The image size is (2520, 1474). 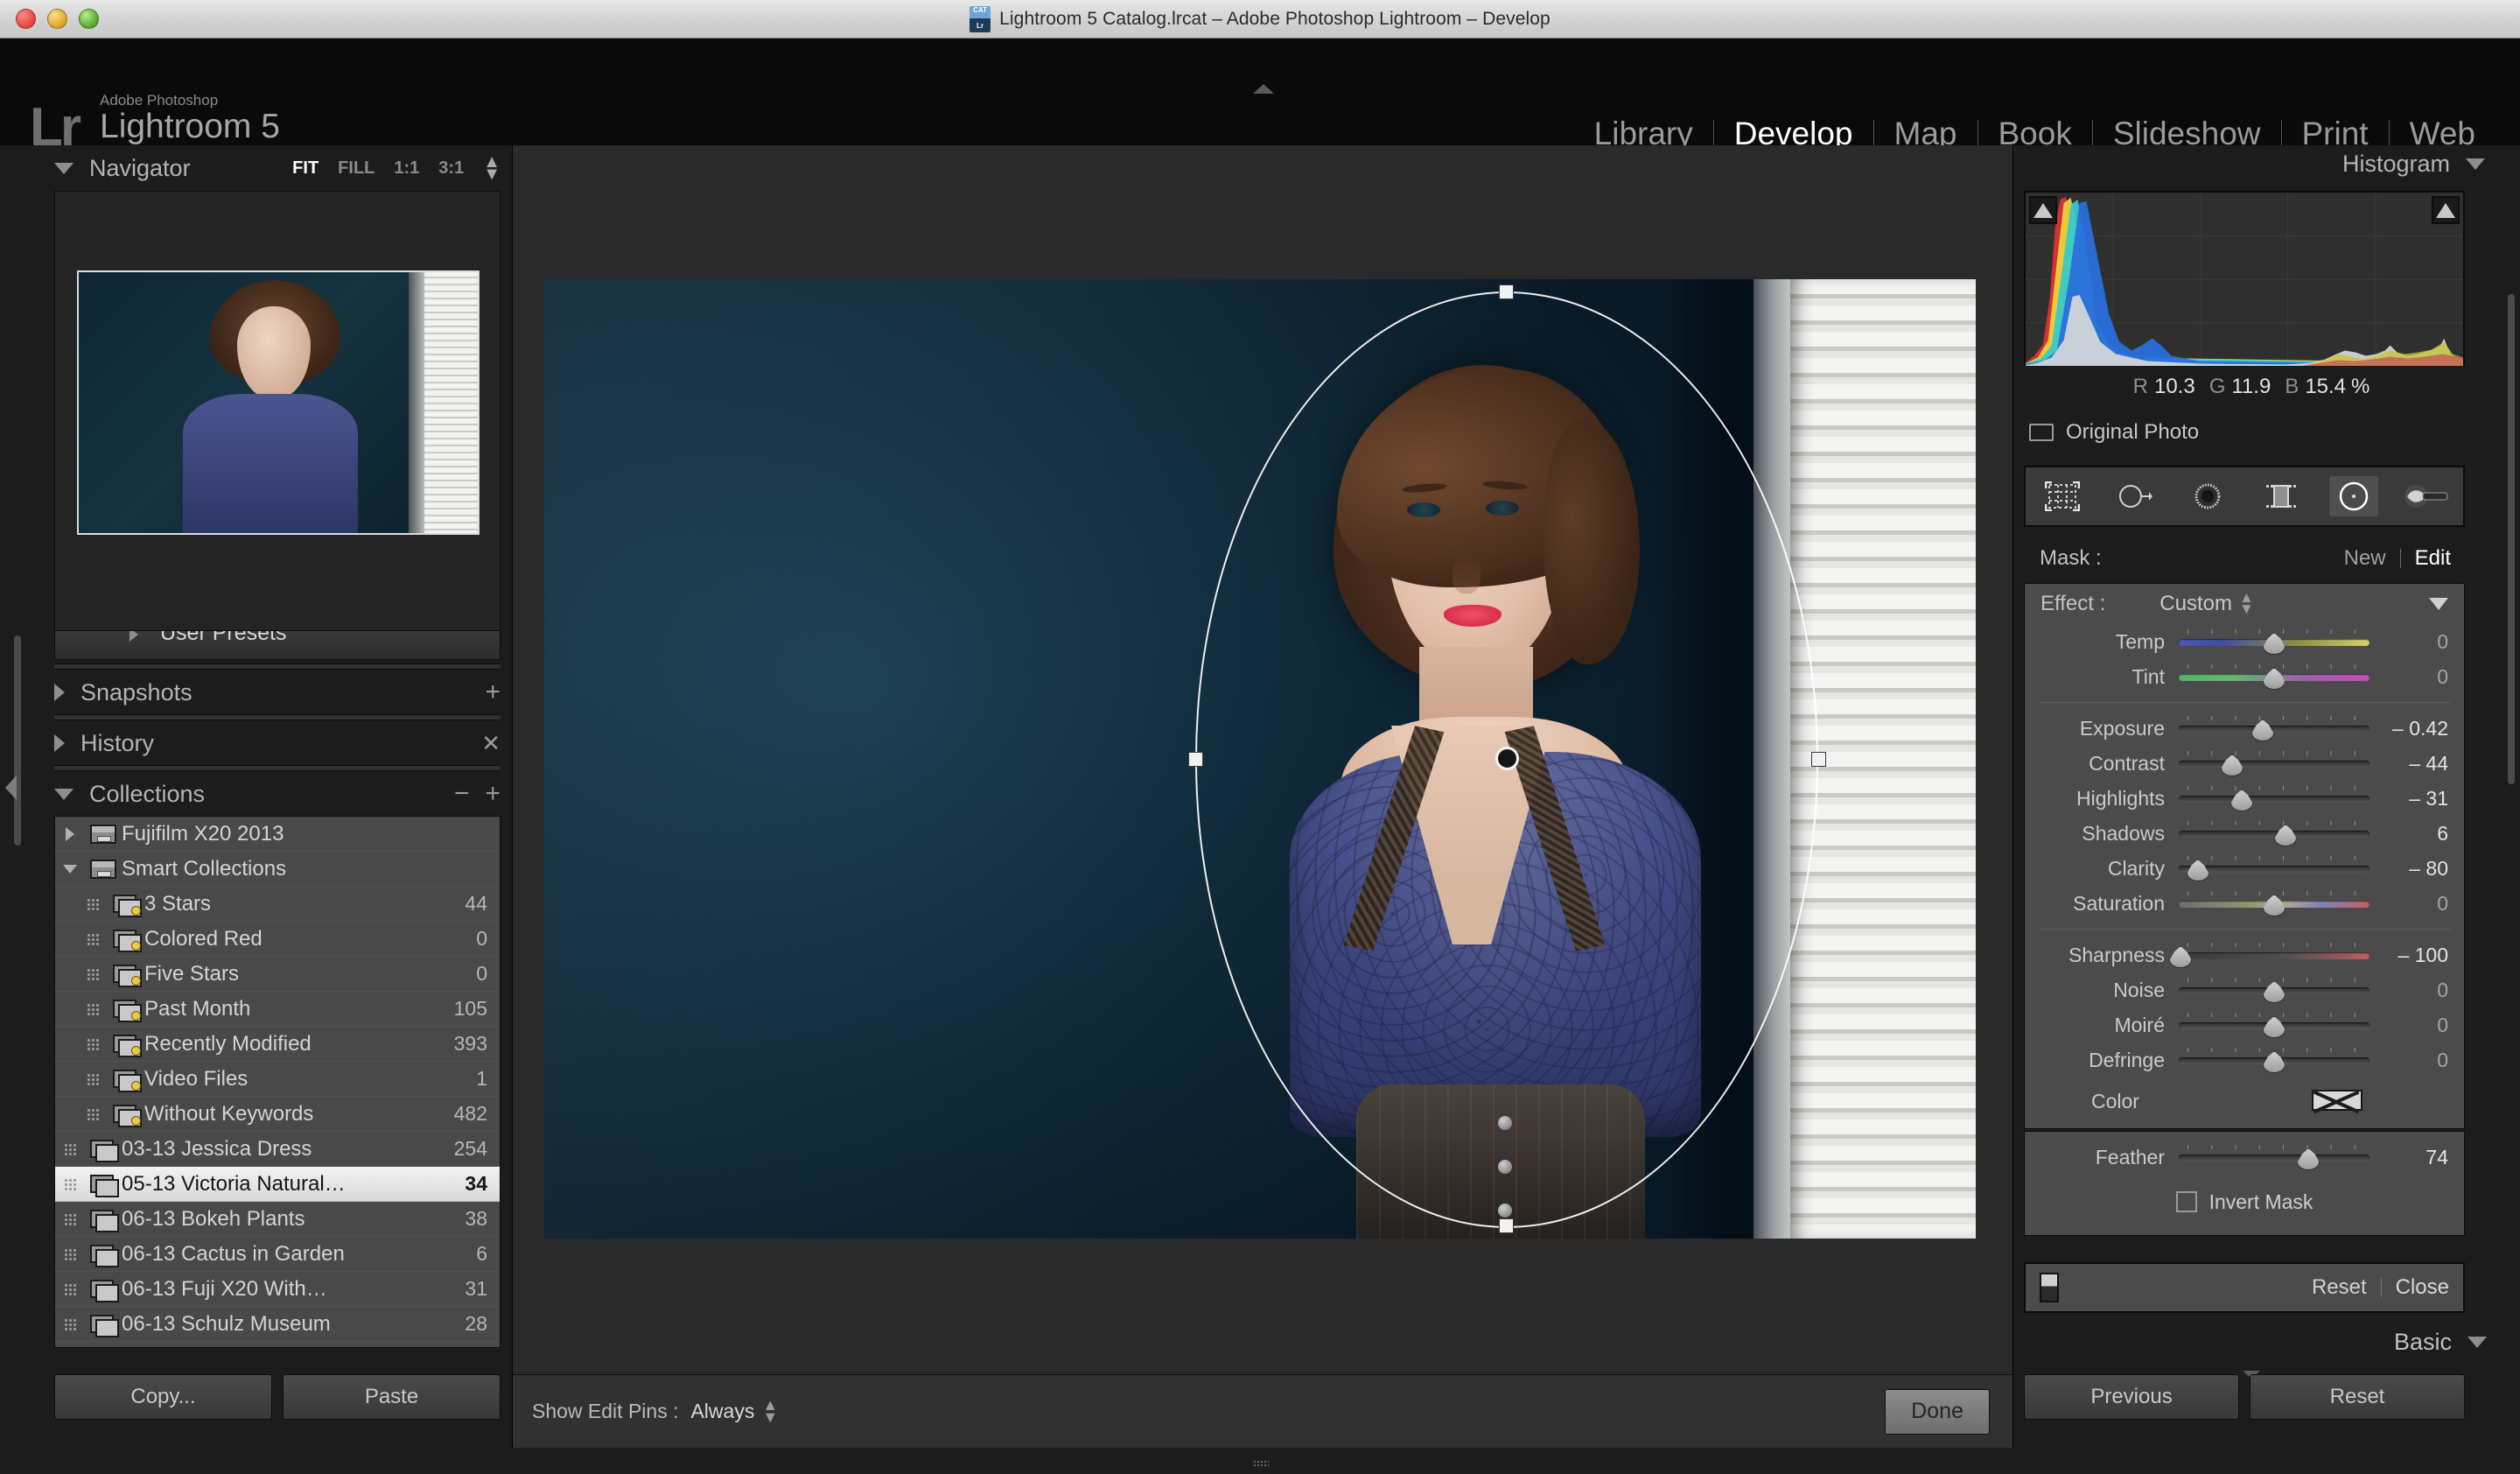 What do you see at coordinates (2477, 1342) in the screenshot?
I see `basic-disclosure-icon` at bounding box center [2477, 1342].